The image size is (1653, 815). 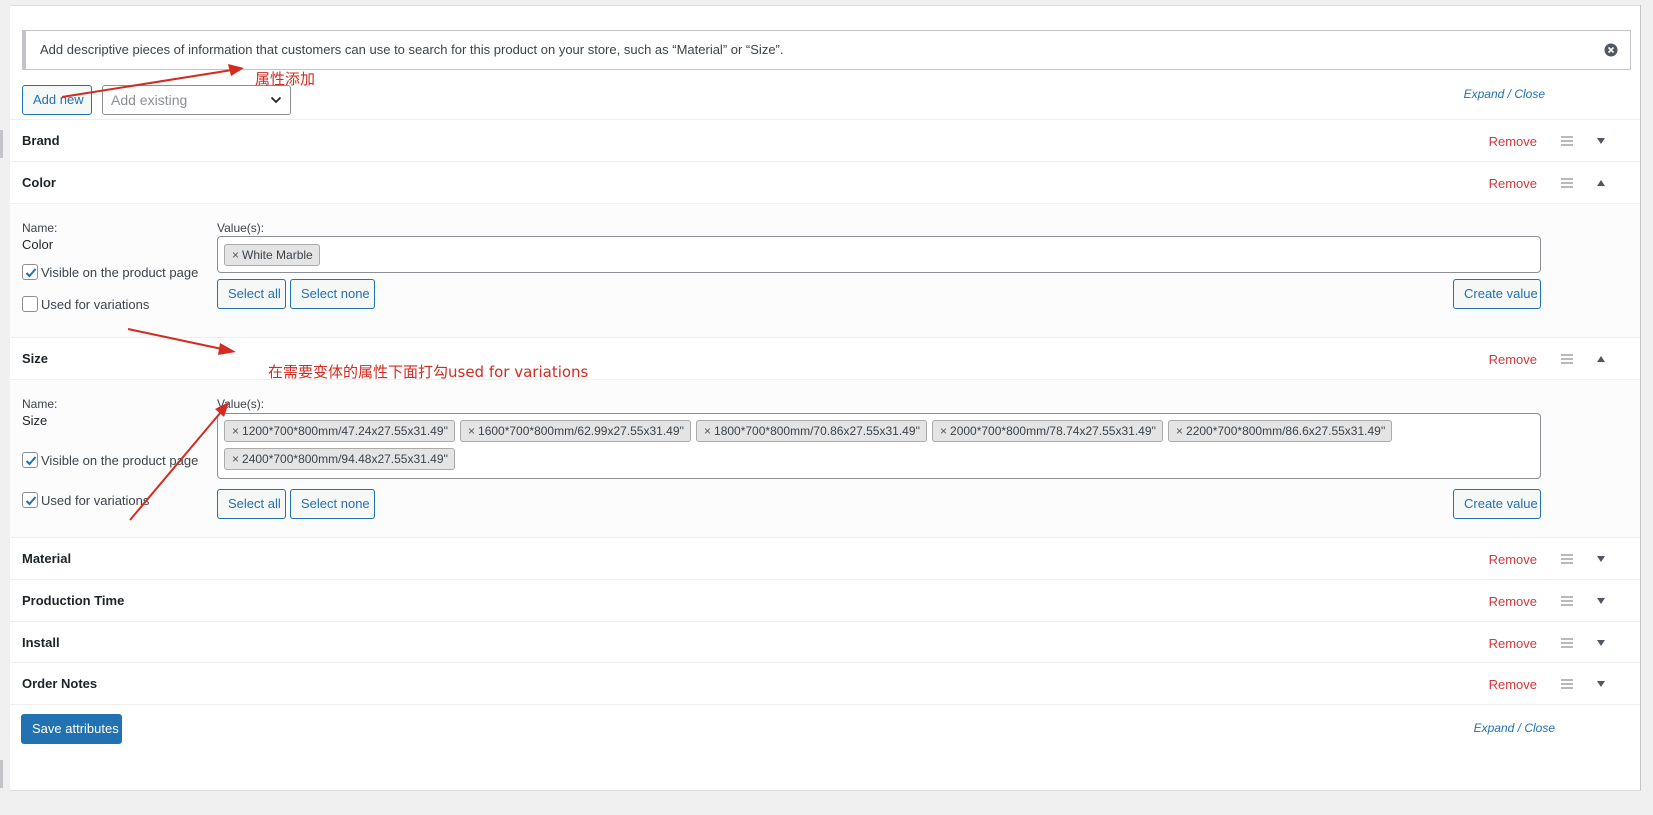 What do you see at coordinates (152, 292) in the screenshot?
I see `annotation-arrows` at bounding box center [152, 292].